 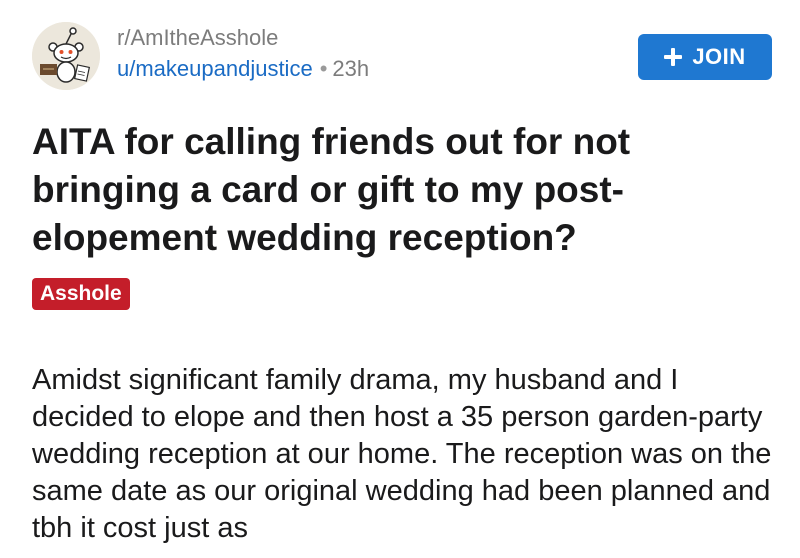 What do you see at coordinates (243, 38) in the screenshot?
I see `subreddit-link: r/AmItheAsshole` at bounding box center [243, 38].